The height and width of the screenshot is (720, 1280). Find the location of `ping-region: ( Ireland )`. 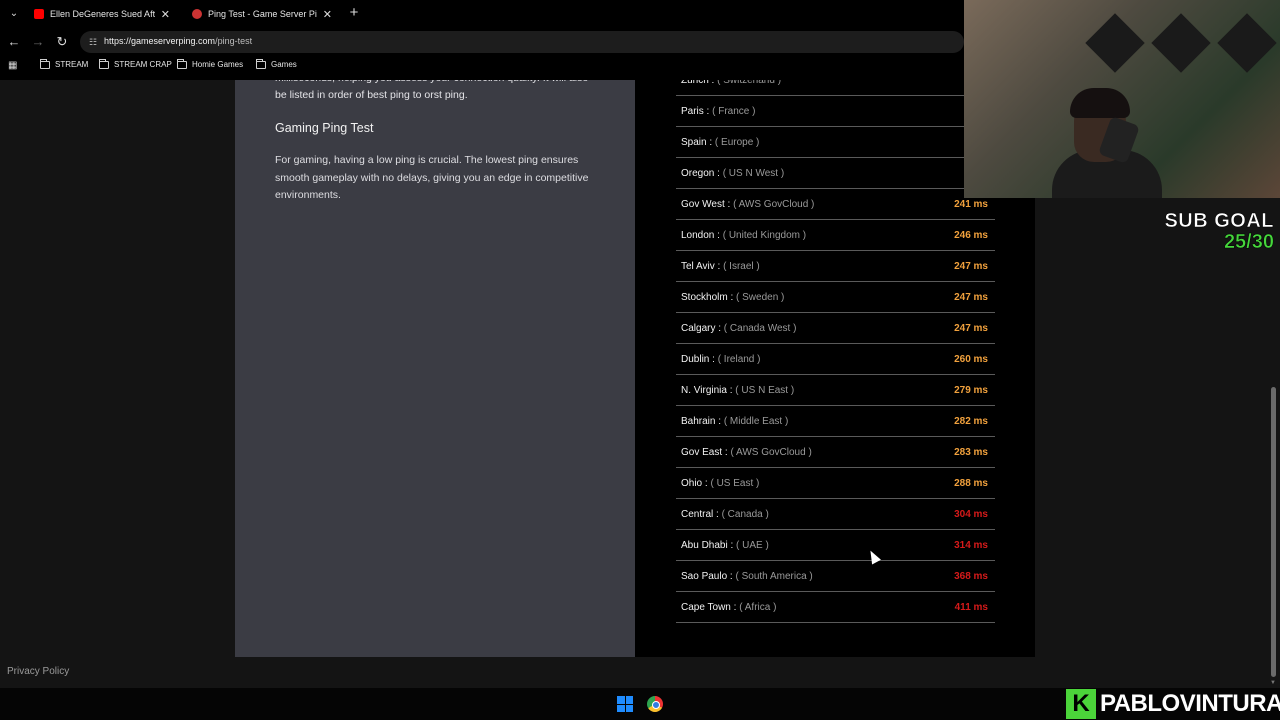

ping-region: ( Ireland ) is located at coordinates (739, 359).